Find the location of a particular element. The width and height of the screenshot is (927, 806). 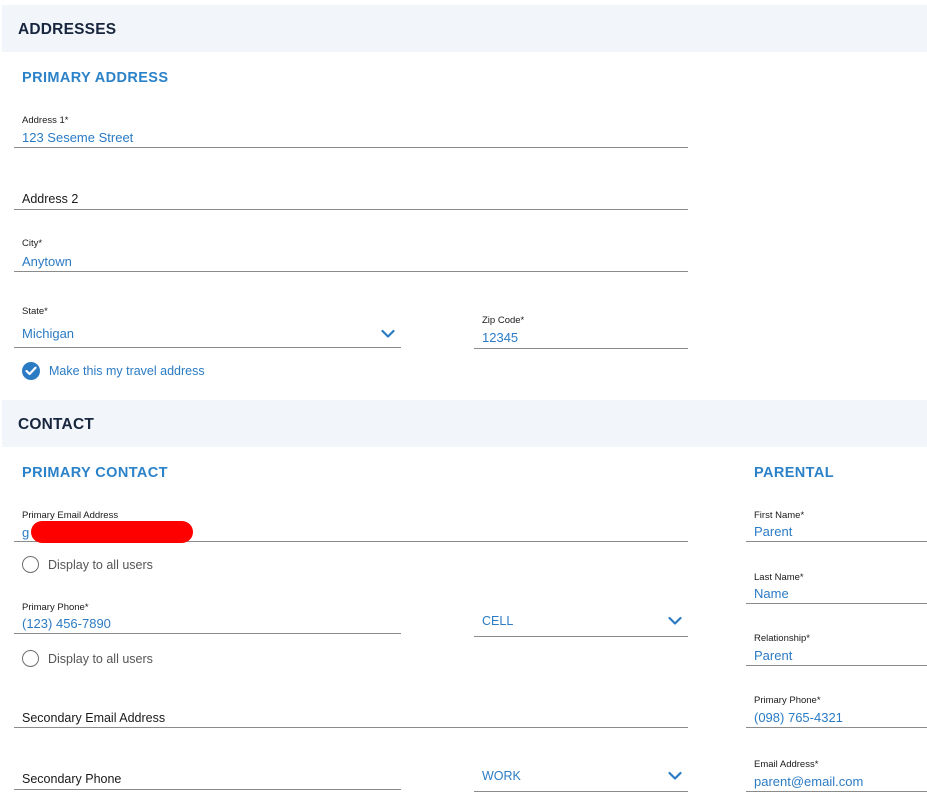

primary-email-label: Primary Email Address is located at coordinates (70, 515).